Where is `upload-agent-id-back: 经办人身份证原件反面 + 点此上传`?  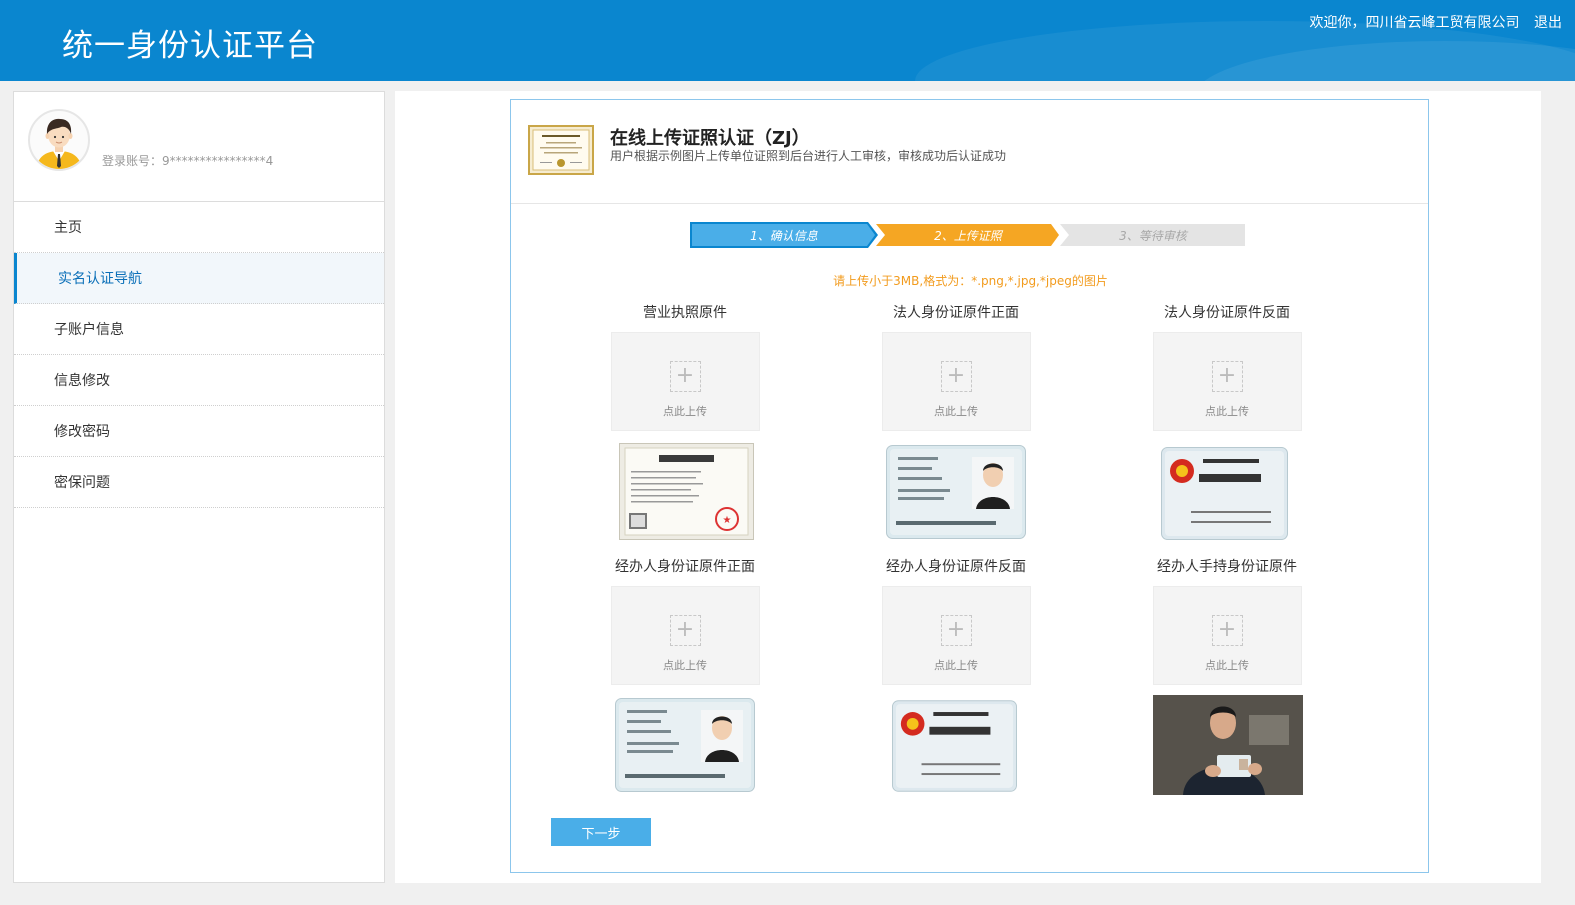 upload-agent-id-back: 经办人身份证原件反面 + 点此上传 is located at coordinates (956, 620).